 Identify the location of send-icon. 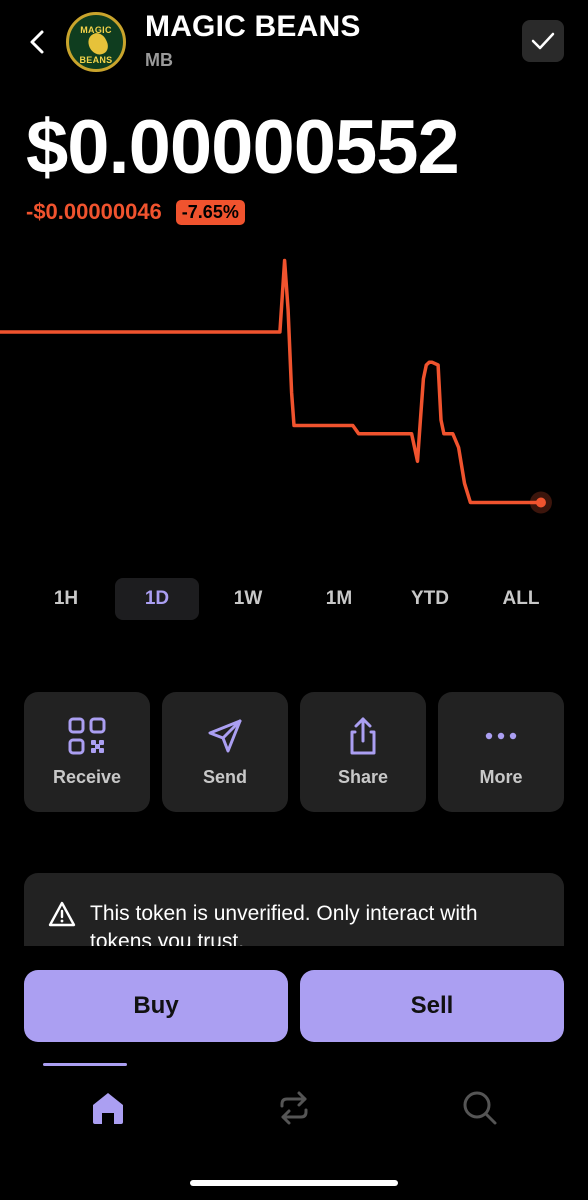
(225, 736).